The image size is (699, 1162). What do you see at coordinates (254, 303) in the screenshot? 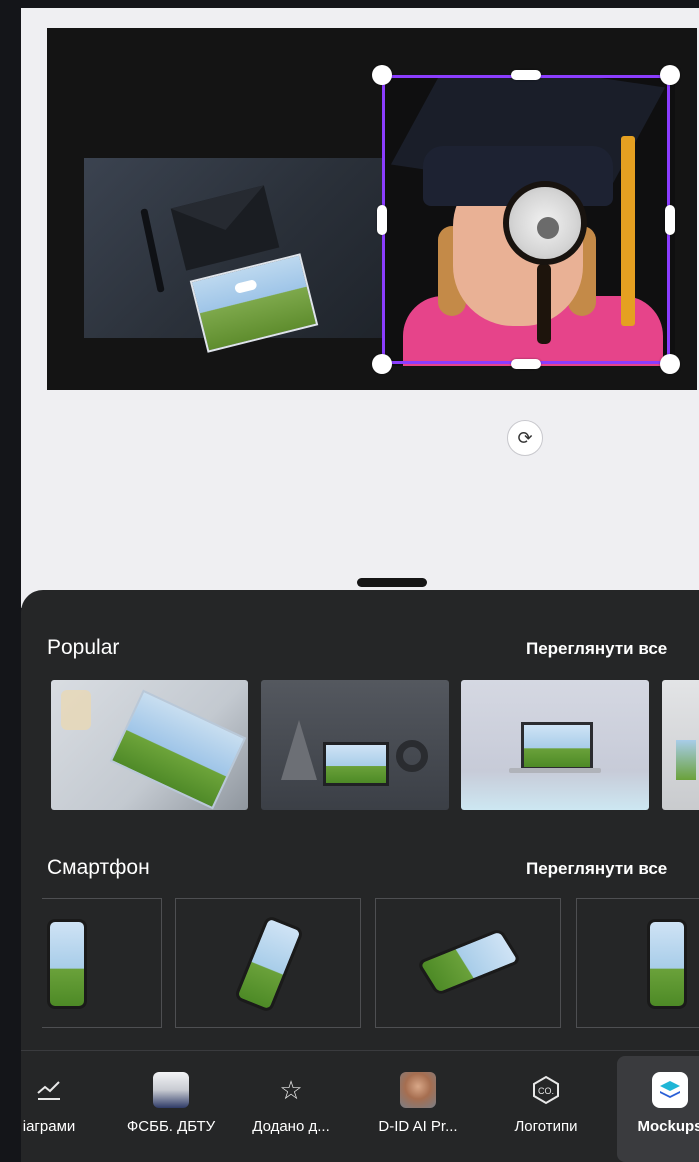
I see `card-mockup` at bounding box center [254, 303].